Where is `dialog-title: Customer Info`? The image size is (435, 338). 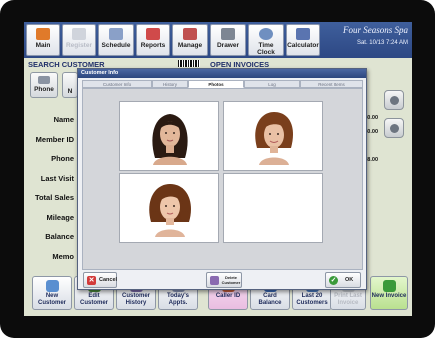 dialog-title: Customer Info is located at coordinates (222, 73).